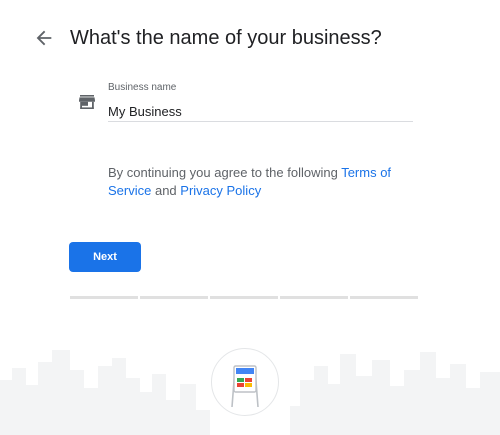 The height and width of the screenshot is (435, 500). Describe the element at coordinates (225, 172) in the screenshot. I see `consent-prefix: By continuing you agree to the following` at that location.